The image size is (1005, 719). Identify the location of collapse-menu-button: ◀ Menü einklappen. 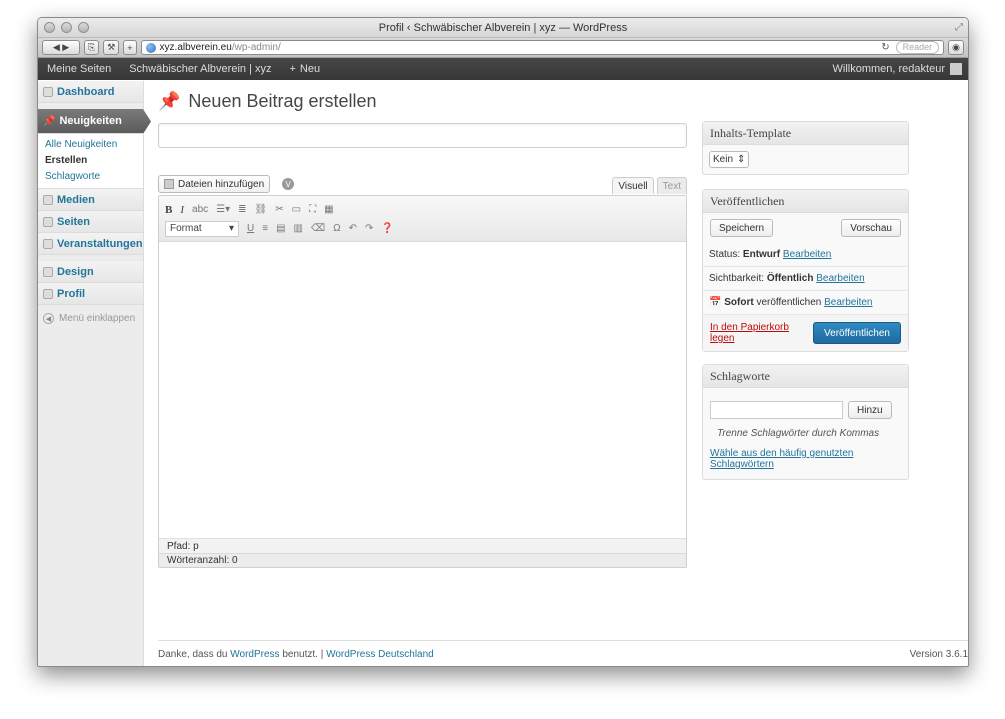
(90, 318).